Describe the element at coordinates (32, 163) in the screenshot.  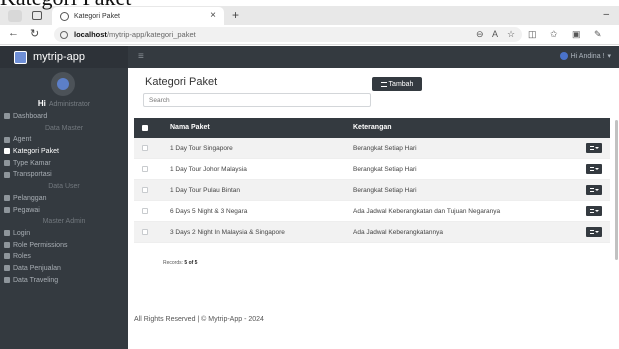
I see `sidebar-item-label: Type Kamar` at that location.